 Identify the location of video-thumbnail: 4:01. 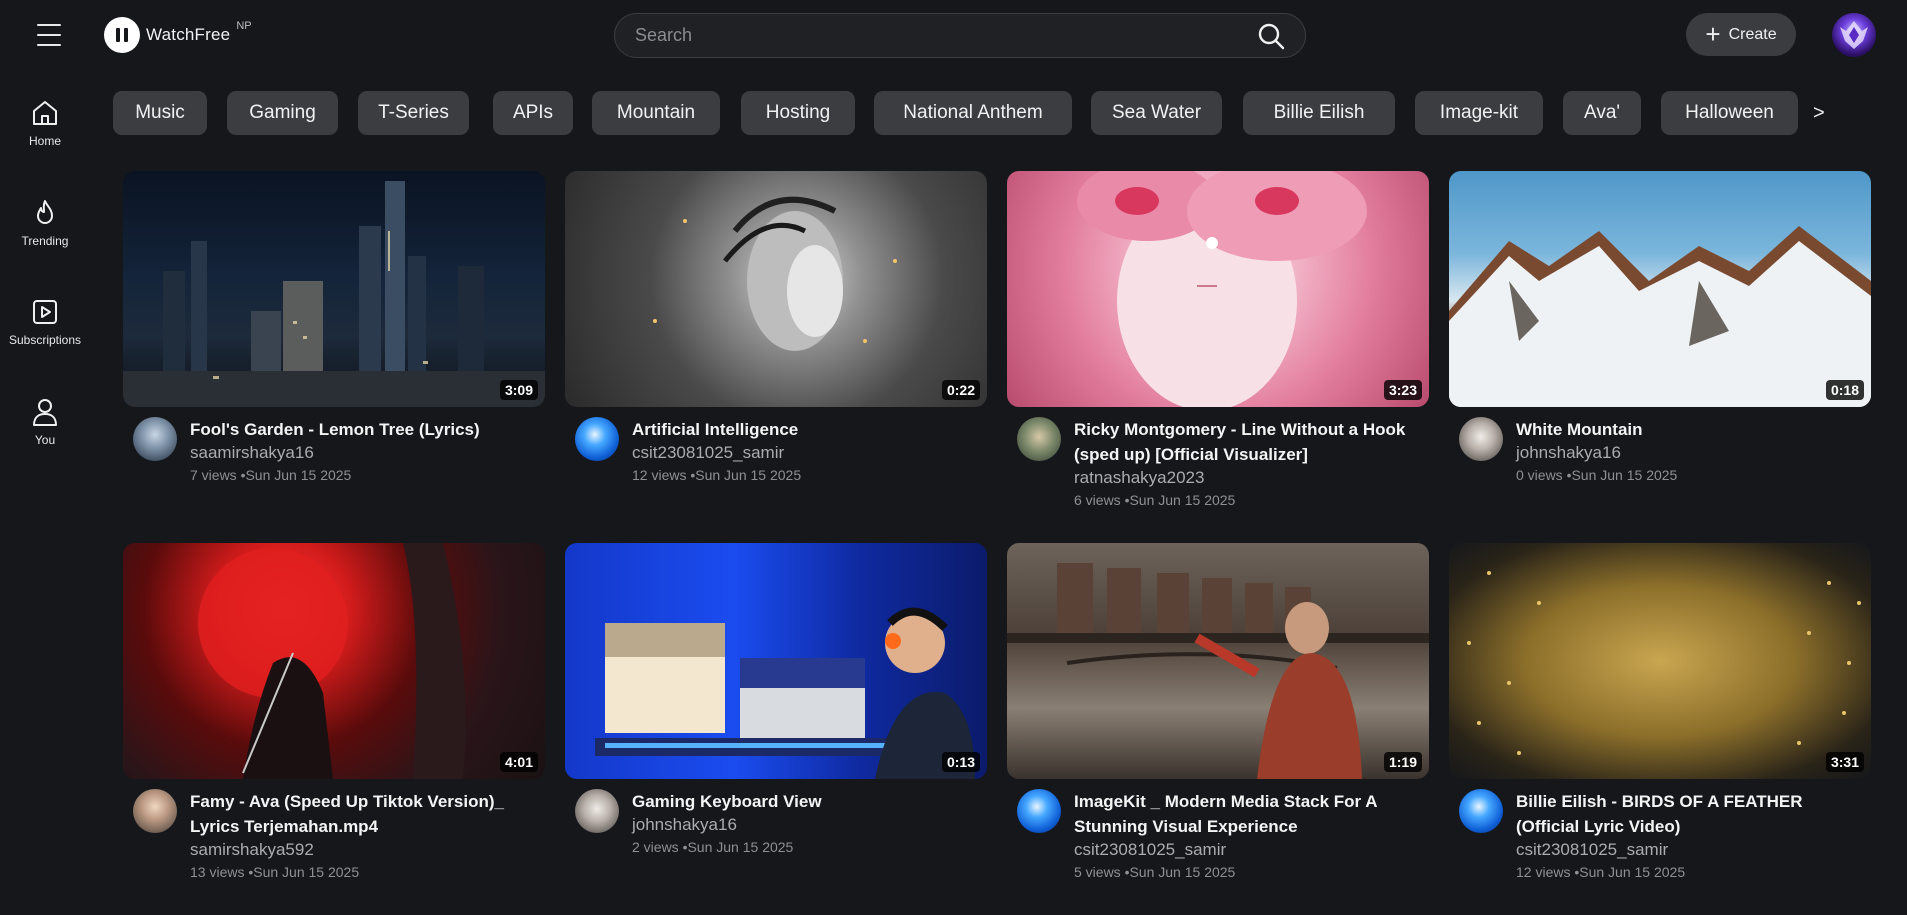
(334, 661).